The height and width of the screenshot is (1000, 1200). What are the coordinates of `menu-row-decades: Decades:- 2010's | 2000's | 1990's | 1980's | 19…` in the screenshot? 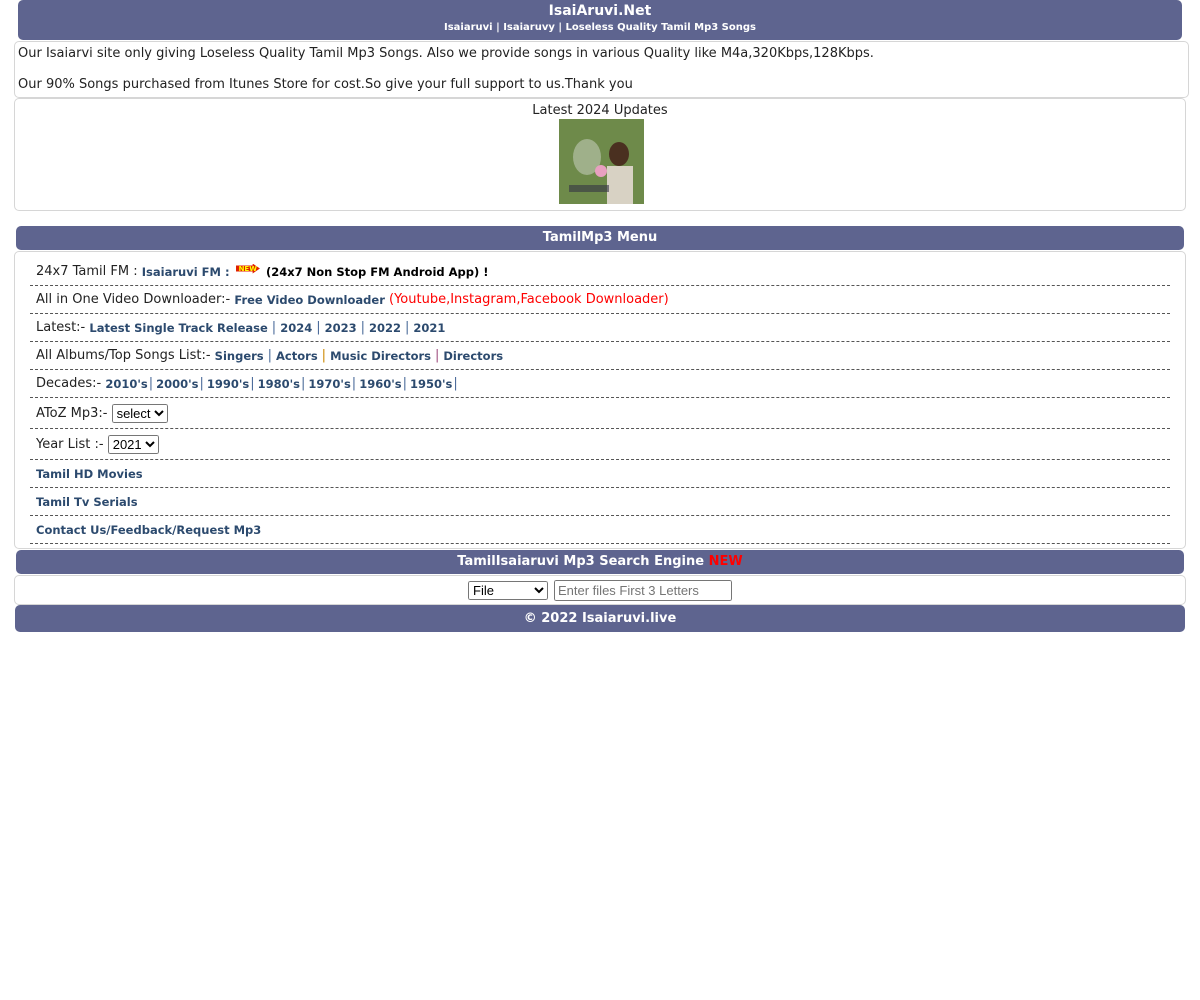 It's located at (600, 384).